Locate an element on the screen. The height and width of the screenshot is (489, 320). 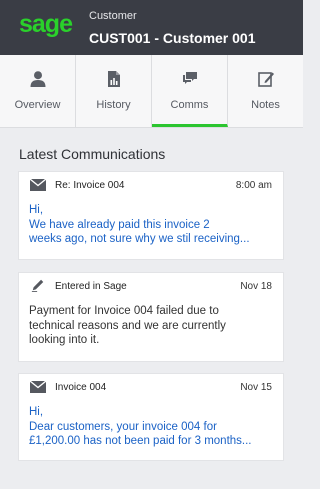
chat-icon is located at coordinates (189, 78).